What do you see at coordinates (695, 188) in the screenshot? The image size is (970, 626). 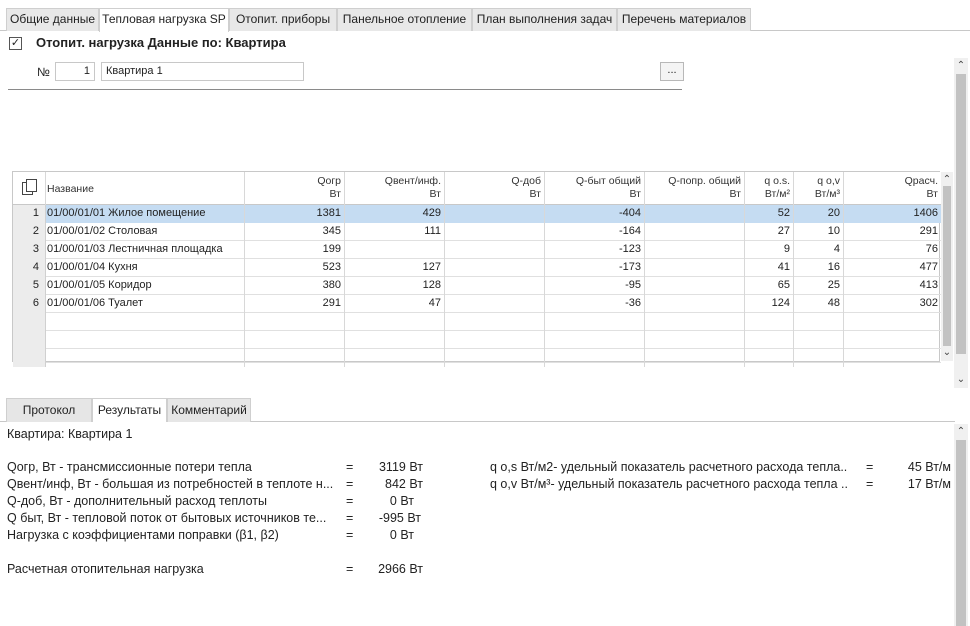 I see `col-header-qpopr: Q-попр. общий Вт` at bounding box center [695, 188].